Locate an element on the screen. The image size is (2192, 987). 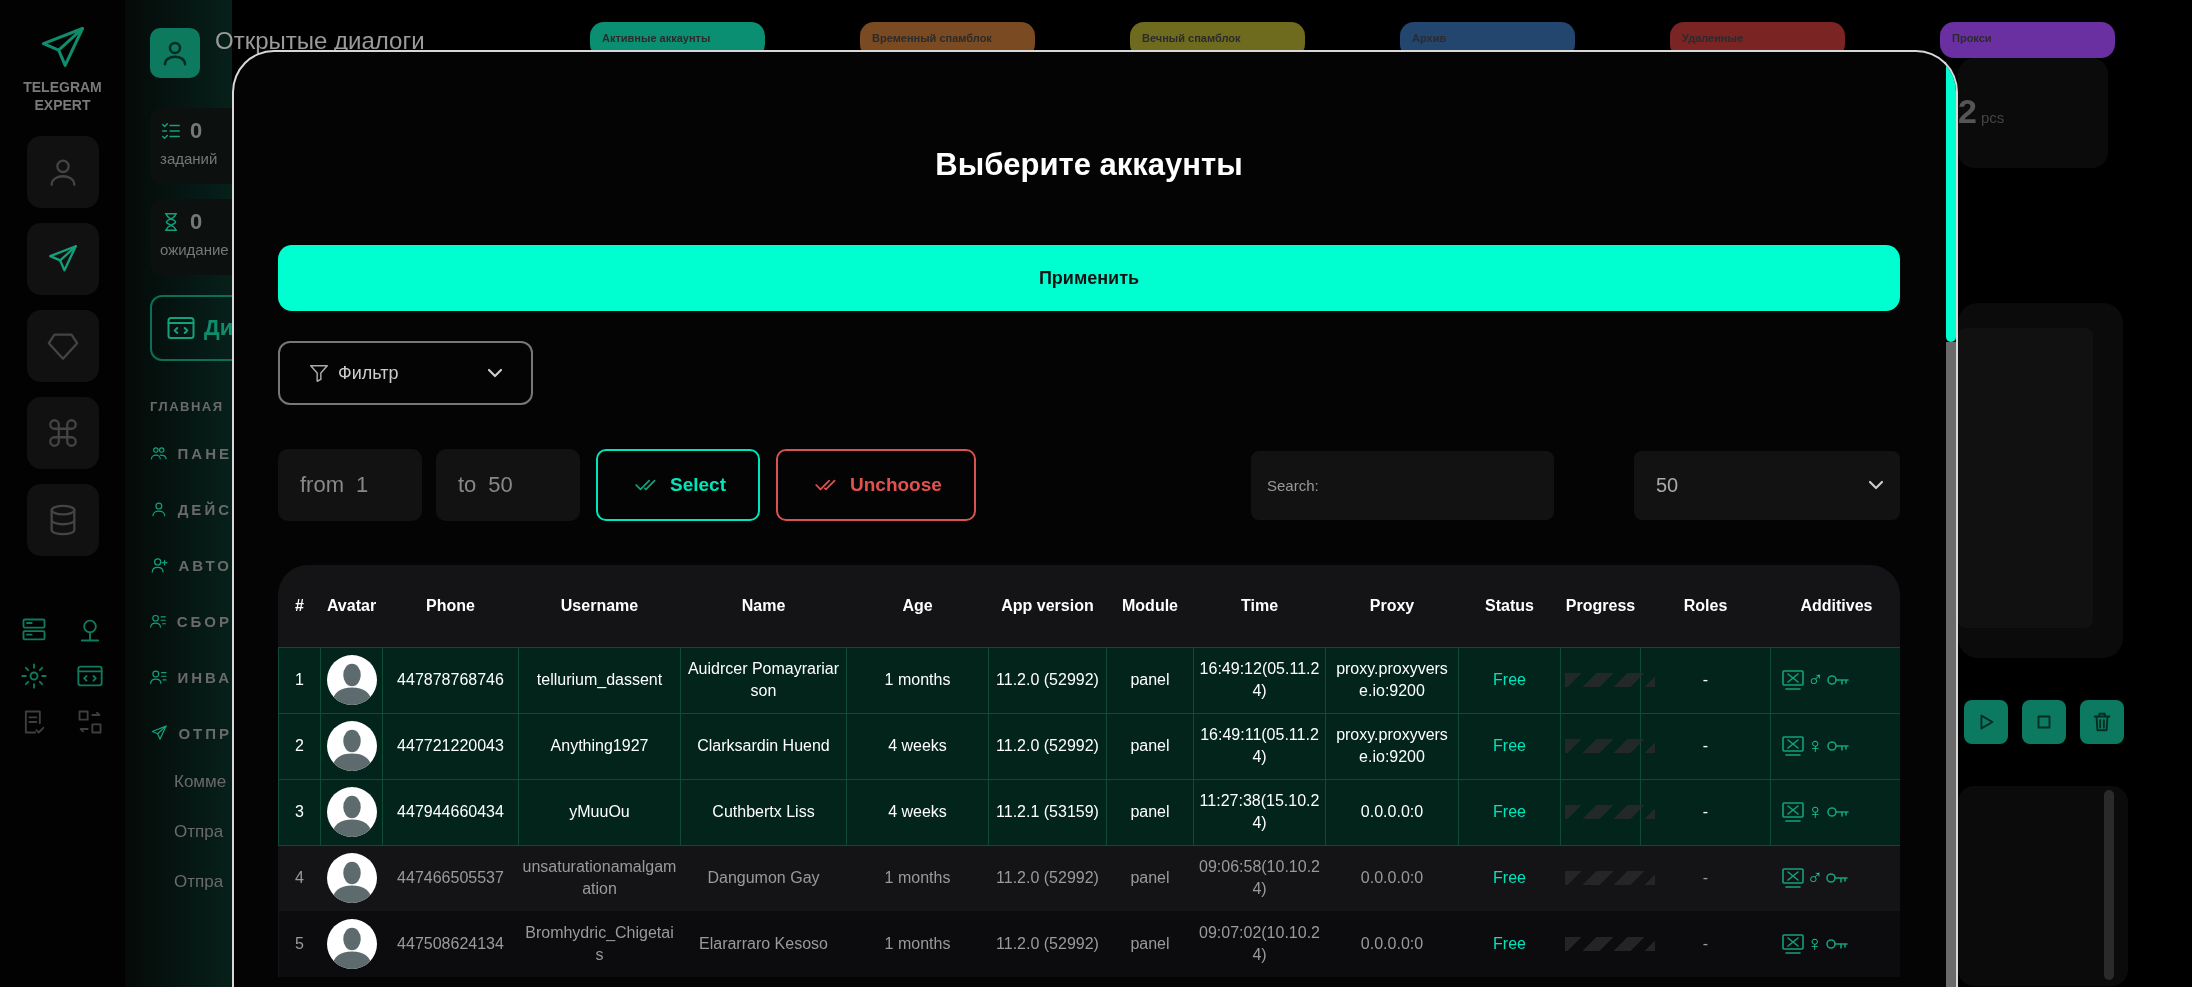
table-row: 1 447878768746 tellurium_dassent Auidrcer Pomayrariarson 1 months 11.2.0 (52992) panel 16:49:12(05.11.24) proxy.proxyverse.io:9200 Free - ♂ is located at coordinates (1089, 680).